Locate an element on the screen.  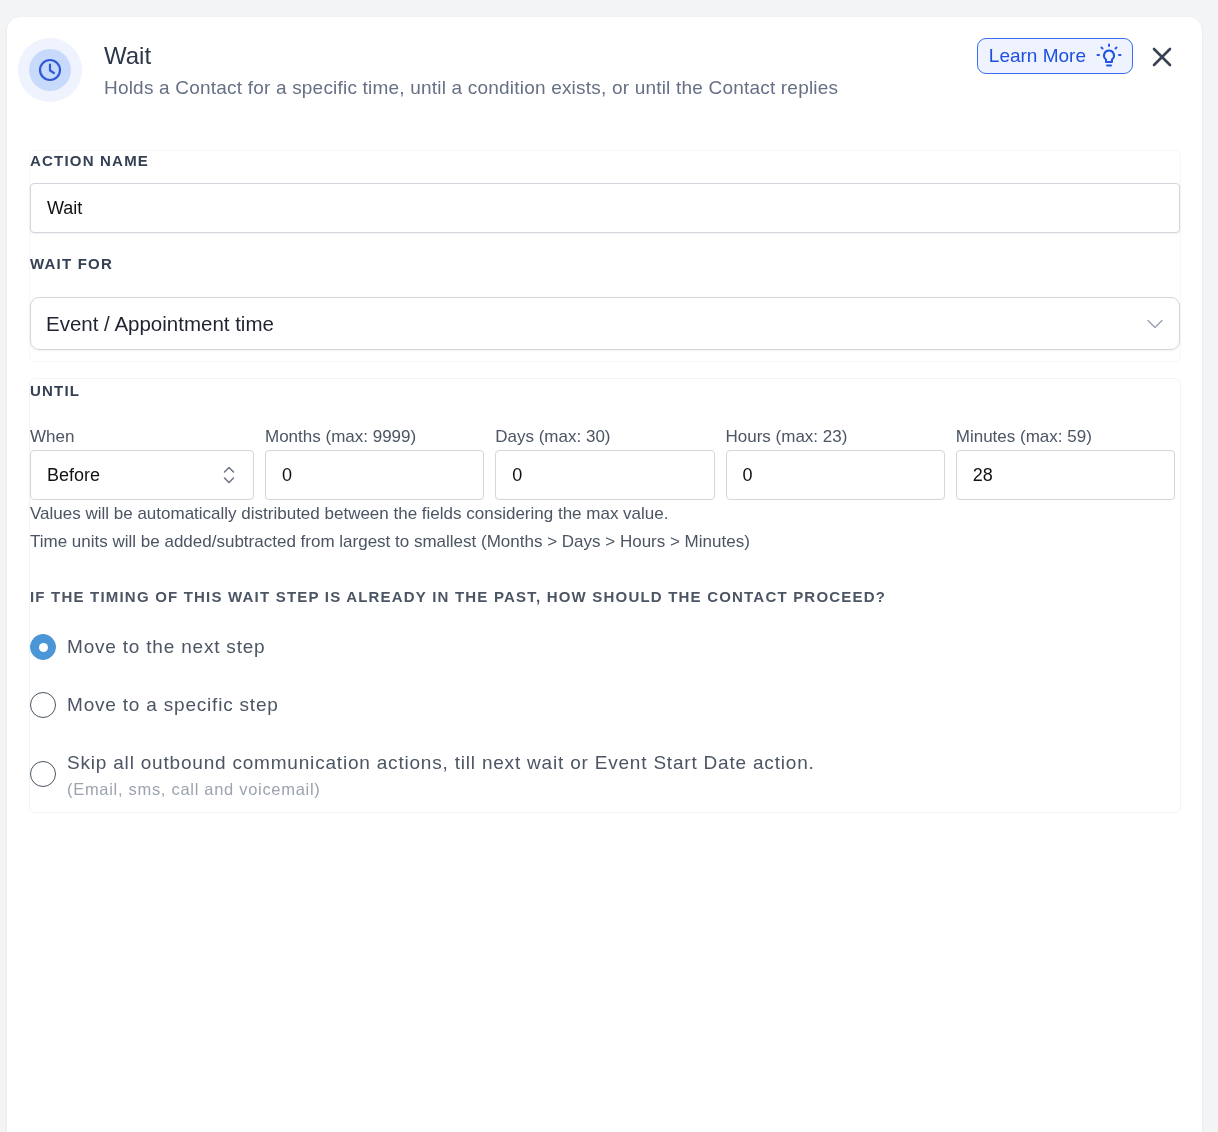
lightbulb-icon is located at coordinates (1109, 56).